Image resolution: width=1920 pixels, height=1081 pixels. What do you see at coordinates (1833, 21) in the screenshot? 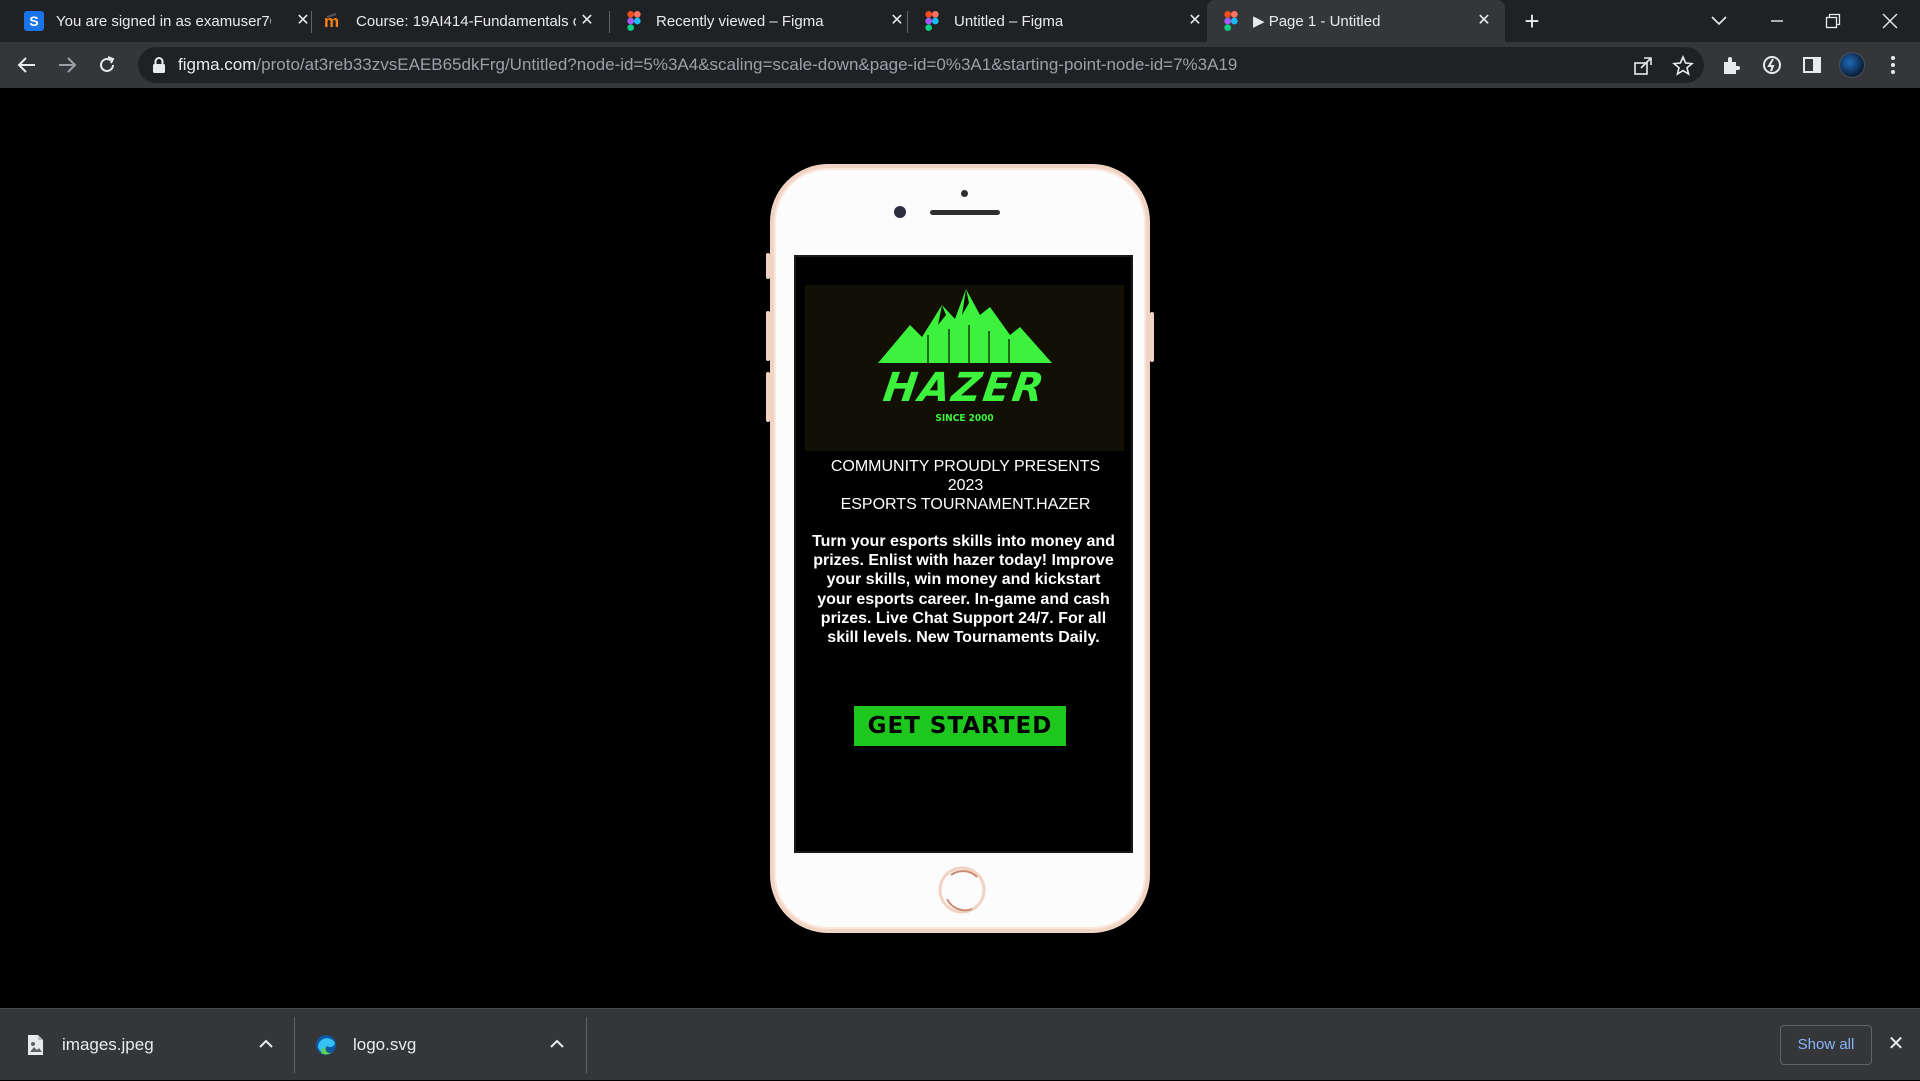
I see `restore-icon` at bounding box center [1833, 21].